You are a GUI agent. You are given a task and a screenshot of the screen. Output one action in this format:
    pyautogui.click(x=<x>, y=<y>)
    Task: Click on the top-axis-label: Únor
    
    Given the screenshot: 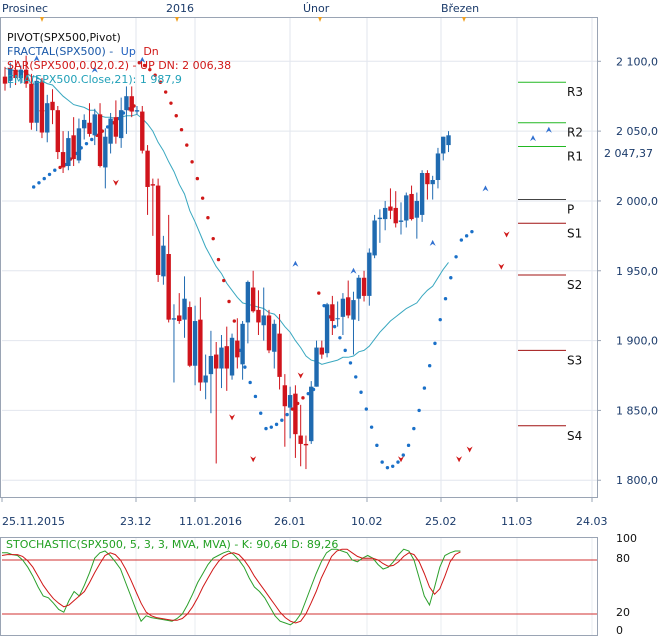 What is the action you would take?
    pyautogui.click(x=316, y=8)
    